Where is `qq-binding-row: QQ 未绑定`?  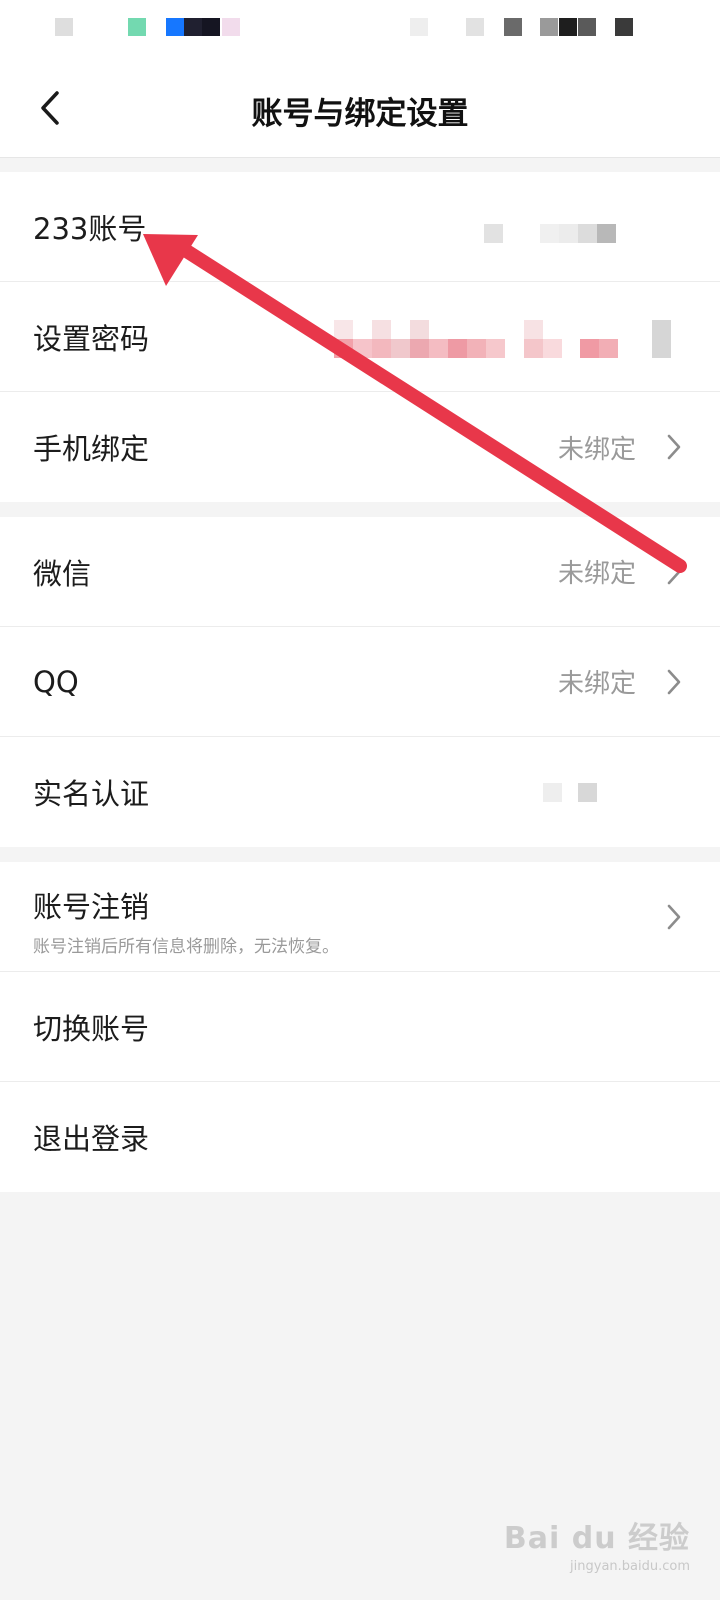 qq-binding-row: QQ 未绑定 is located at coordinates (360, 682).